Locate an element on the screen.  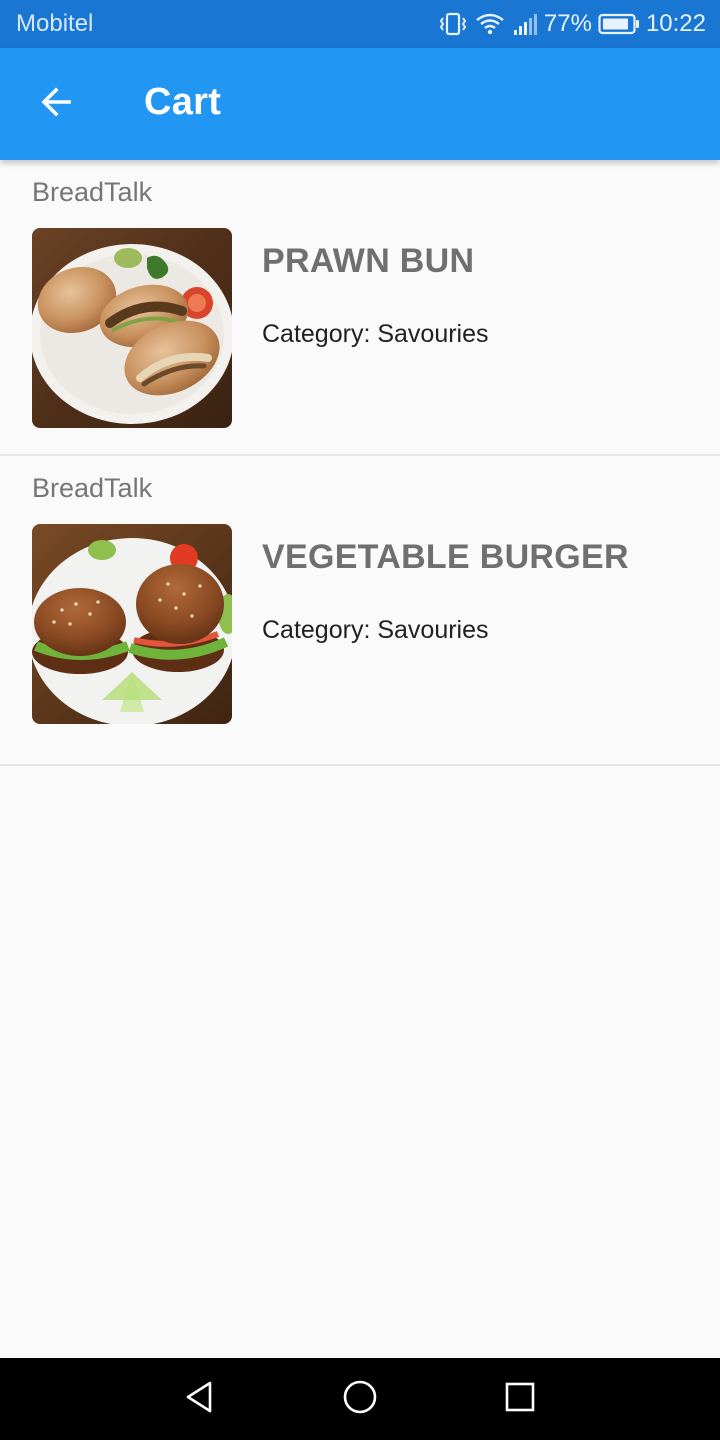
page-title: Cart is located at coordinates (183, 102).